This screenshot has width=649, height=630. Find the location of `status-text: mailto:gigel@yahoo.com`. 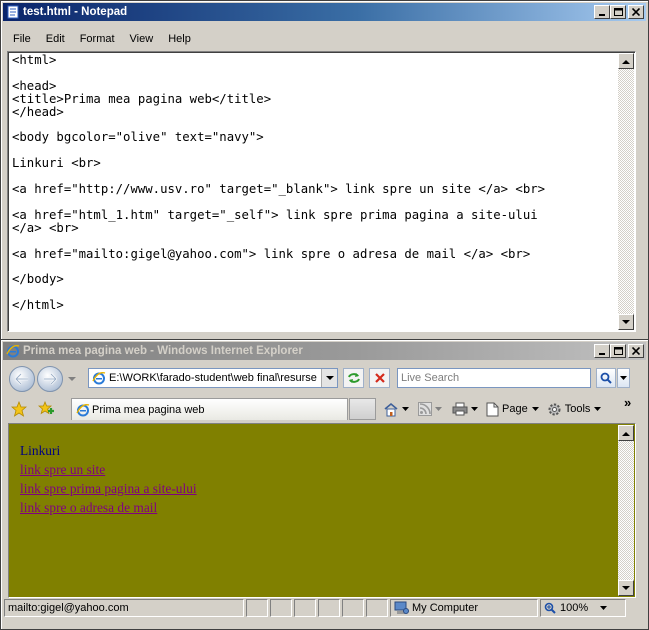

status-text: mailto:gigel@yahoo.com is located at coordinates (124, 608).